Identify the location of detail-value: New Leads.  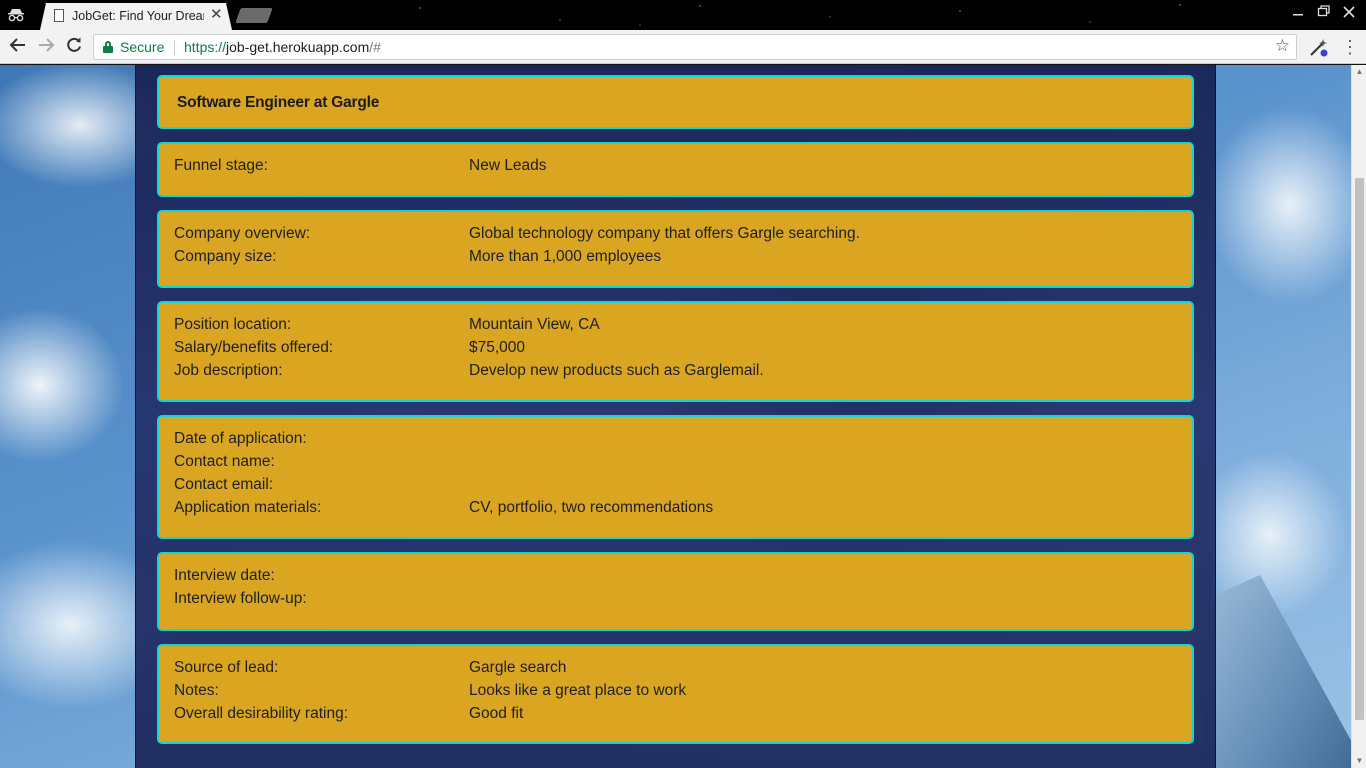
(508, 165).